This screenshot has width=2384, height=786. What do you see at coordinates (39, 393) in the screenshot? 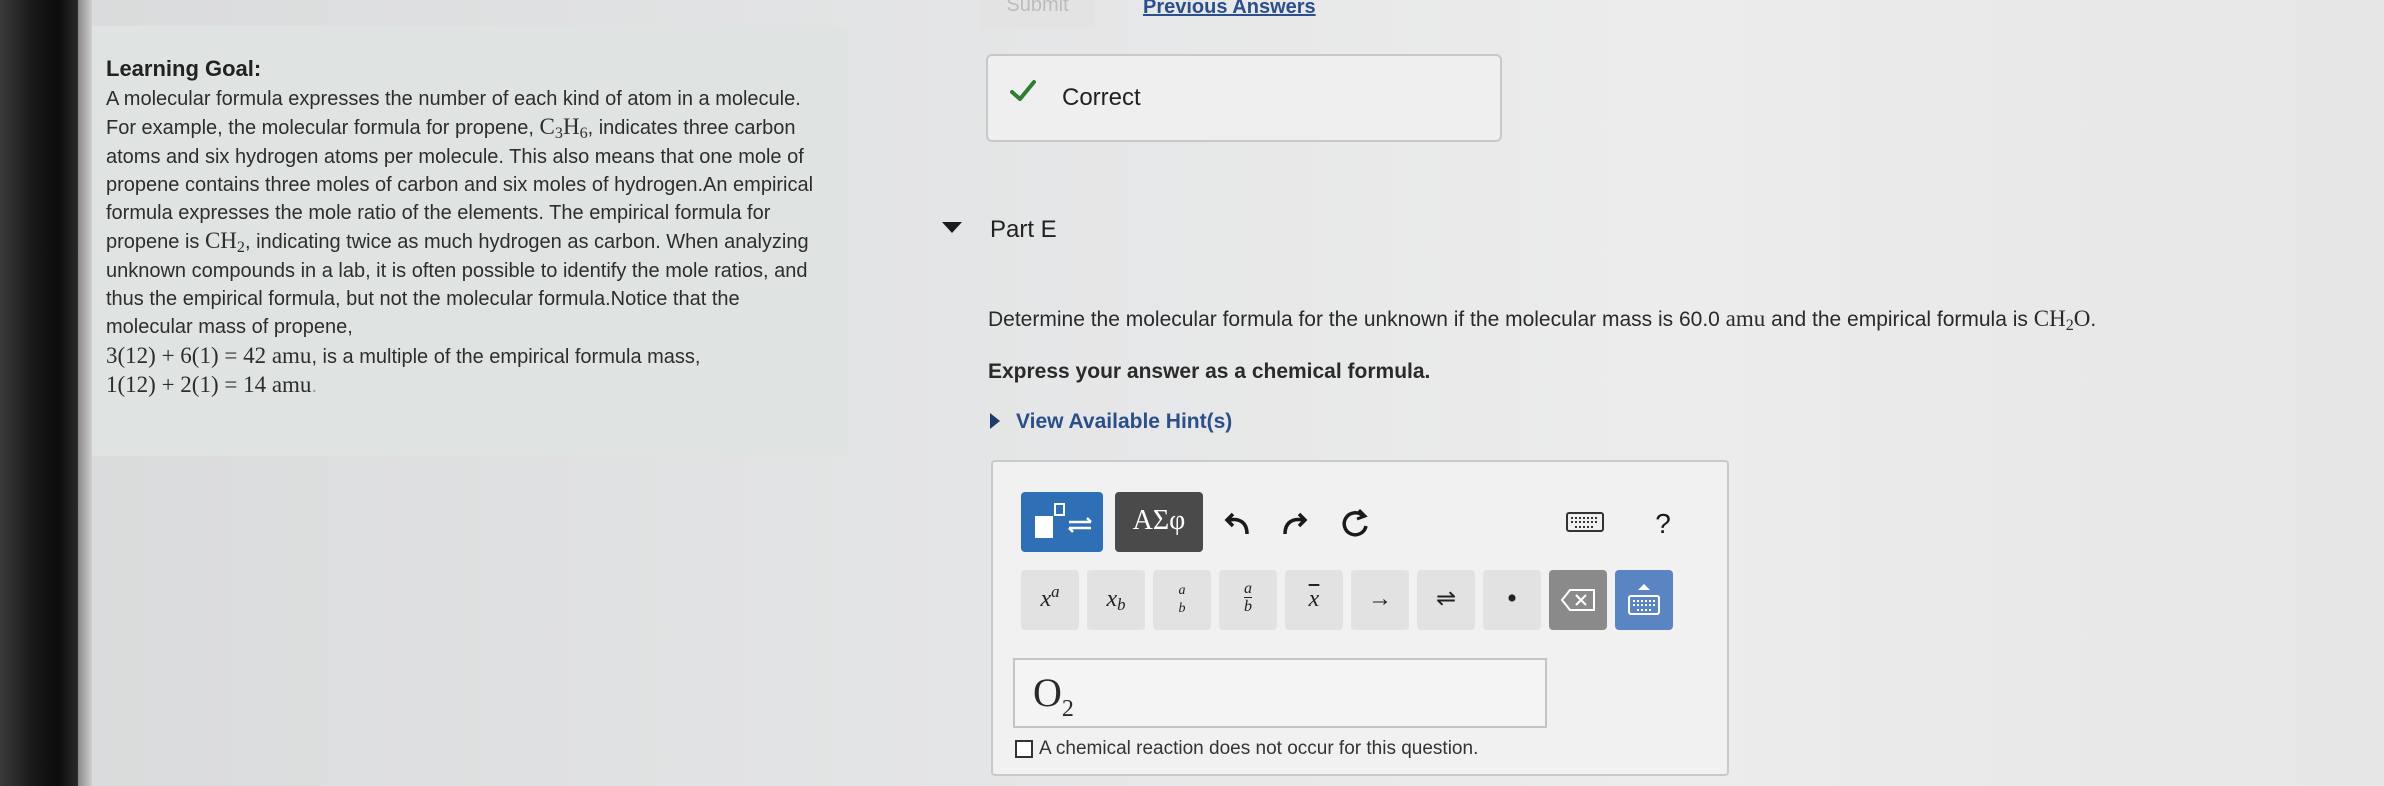
I see `monitor-bezel` at bounding box center [39, 393].